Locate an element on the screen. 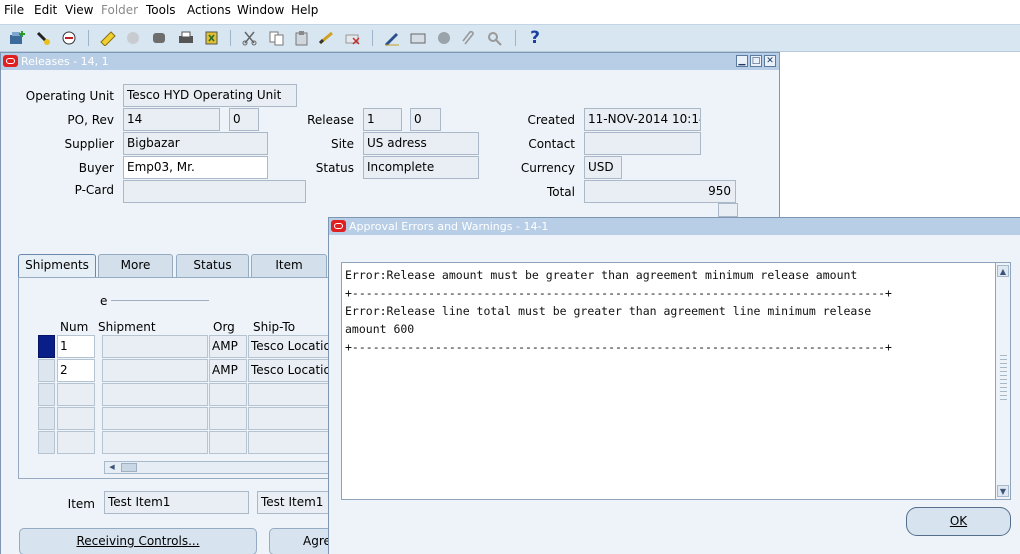 The height and width of the screenshot is (554, 1020). new-icon is located at coordinates (18, 38).